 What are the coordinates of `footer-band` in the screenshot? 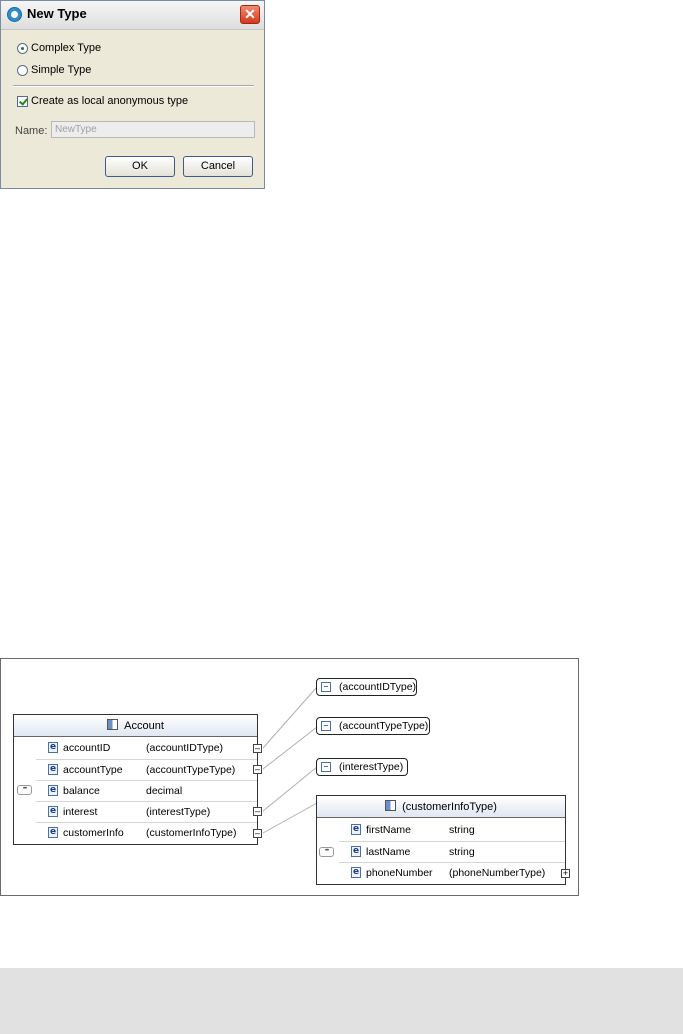 It's located at (341, 1001).